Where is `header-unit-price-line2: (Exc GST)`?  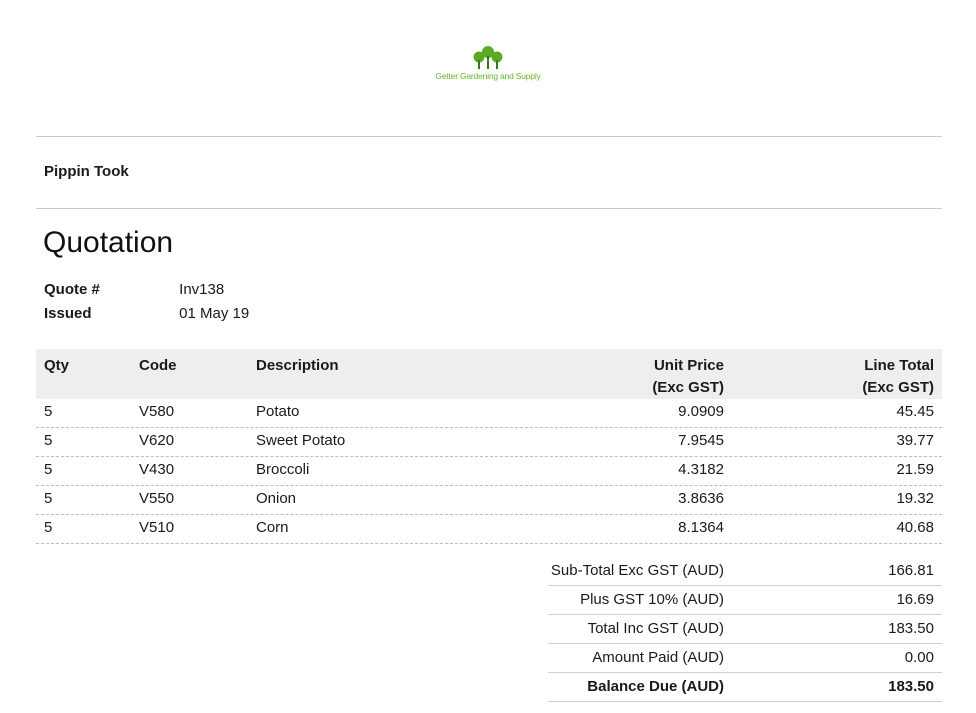
header-unit-price-line2: (Exc GST) is located at coordinates (688, 387).